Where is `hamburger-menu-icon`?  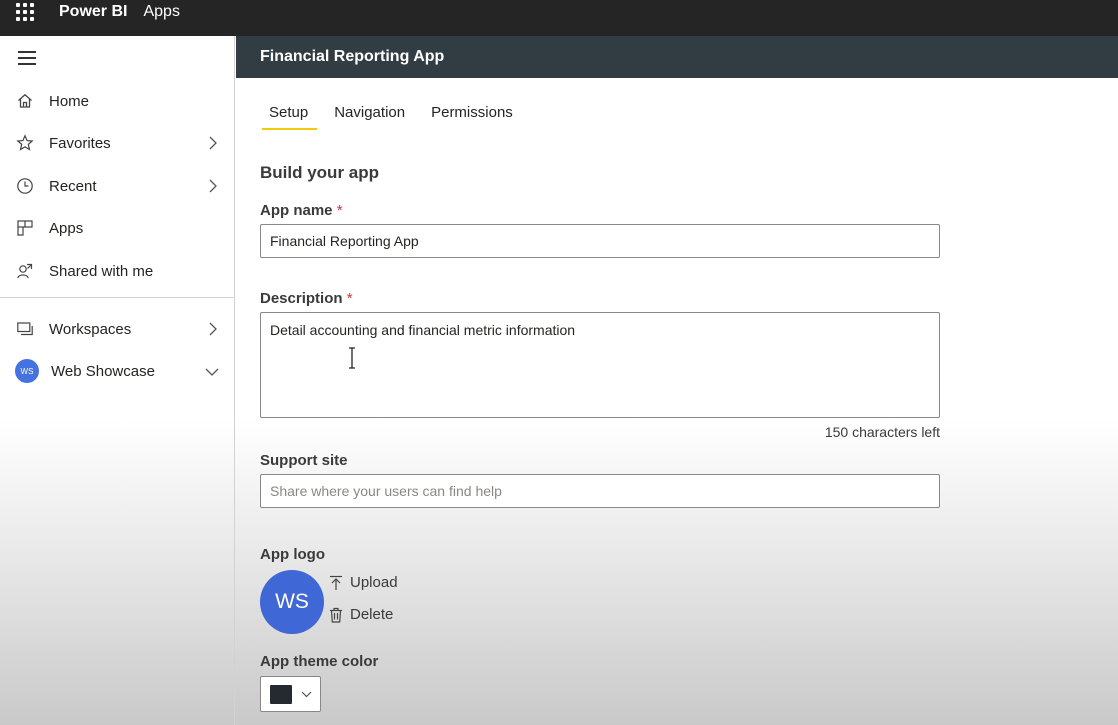 hamburger-menu-icon is located at coordinates (27, 58).